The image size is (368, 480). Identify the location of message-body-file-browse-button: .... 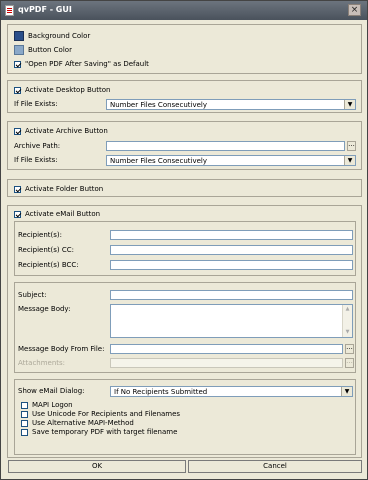
(349, 349).